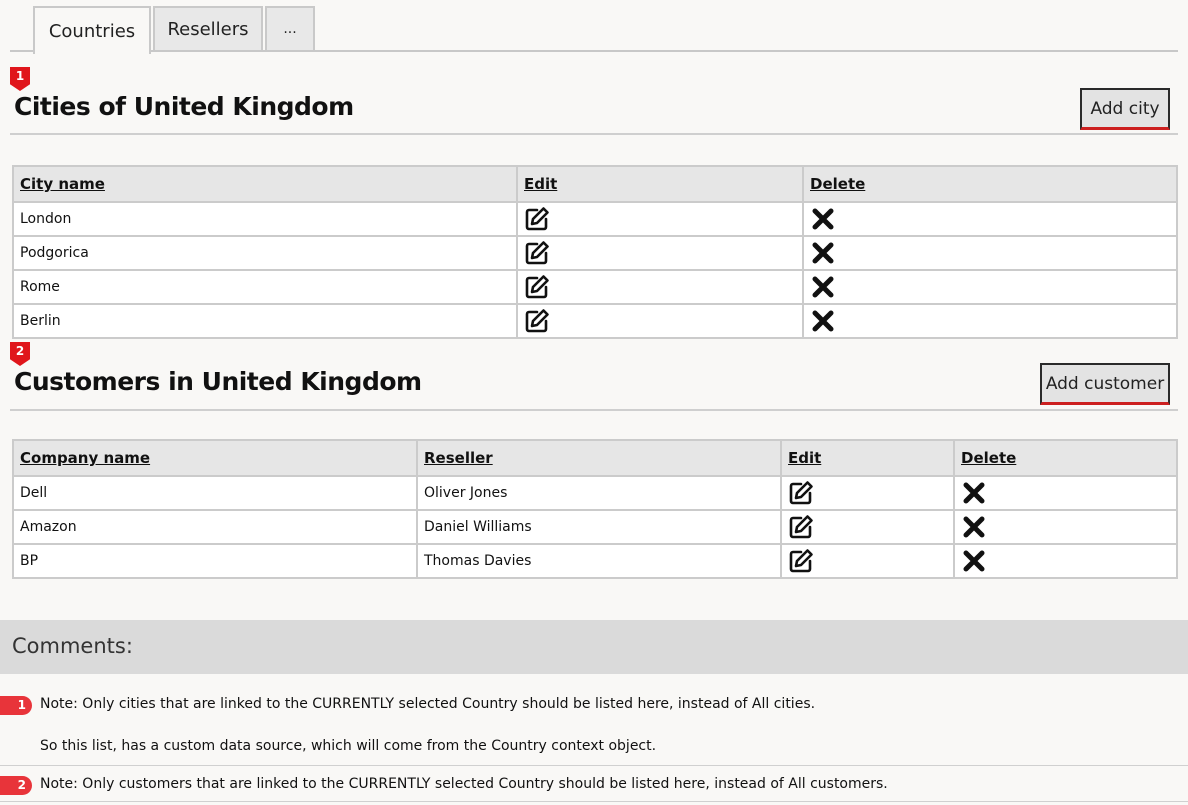 The width and height of the screenshot is (1188, 805). Describe the element at coordinates (599, 458) in the screenshot. I see `column-header-reseller: Reseller` at that location.